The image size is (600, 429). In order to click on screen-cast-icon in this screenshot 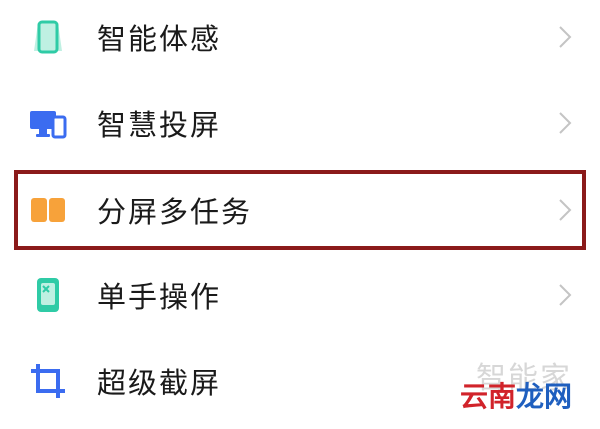, I will do `click(48, 125)`.